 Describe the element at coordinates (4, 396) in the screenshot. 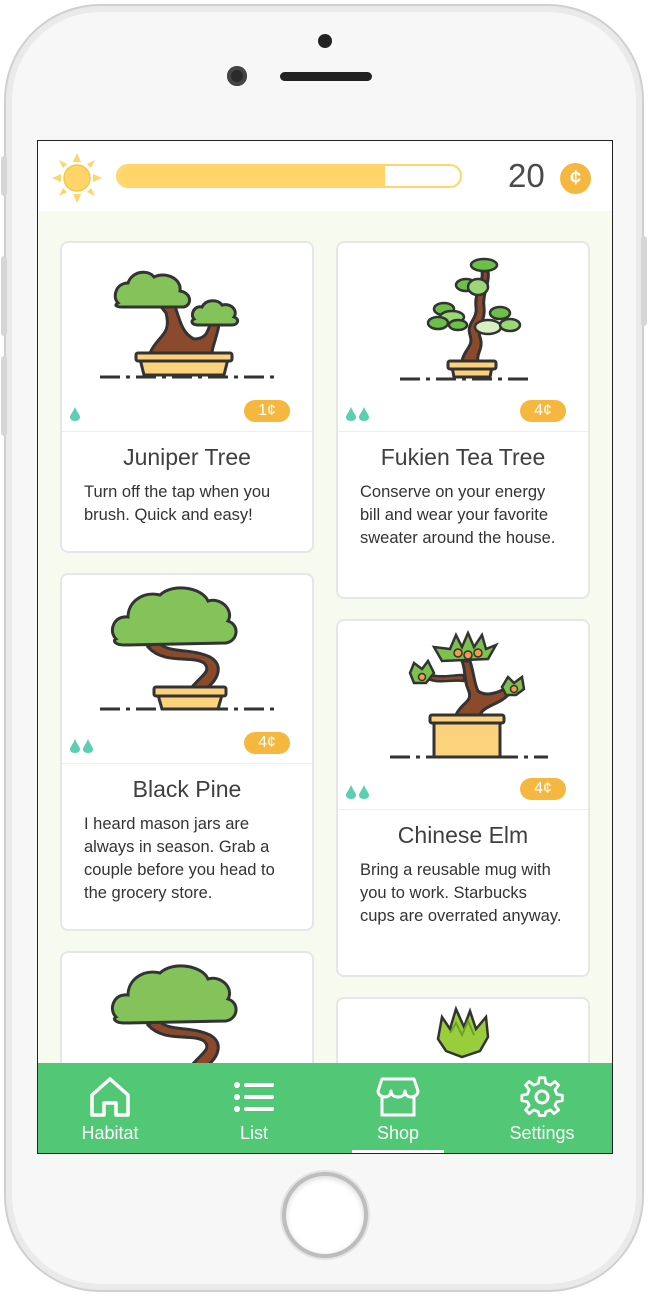

I see `volume-down-button` at that location.